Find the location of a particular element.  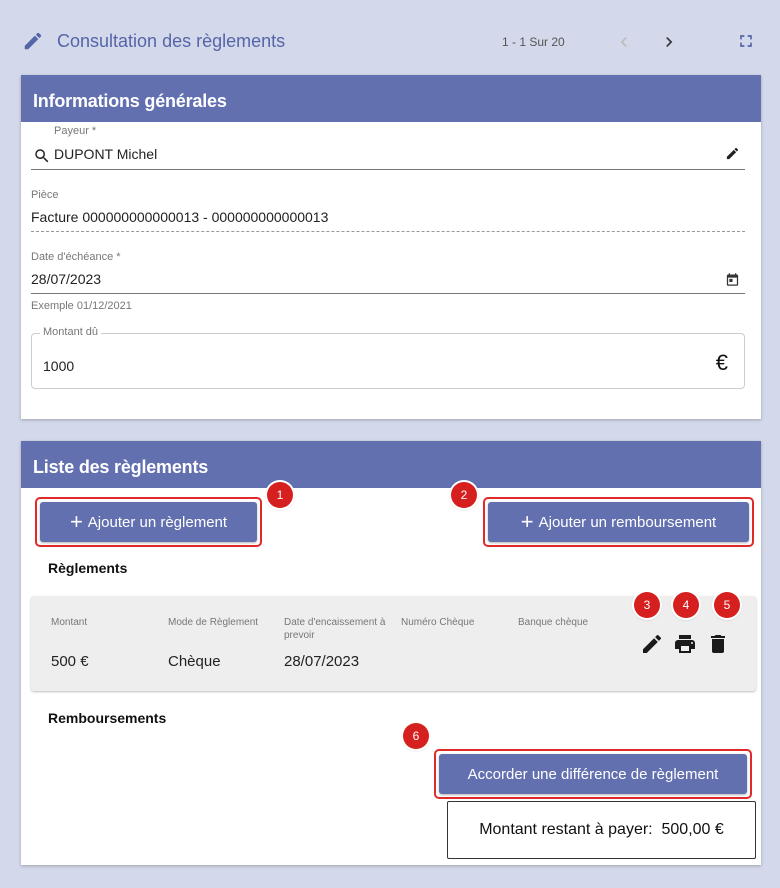

calendar-icon is located at coordinates (732, 282).